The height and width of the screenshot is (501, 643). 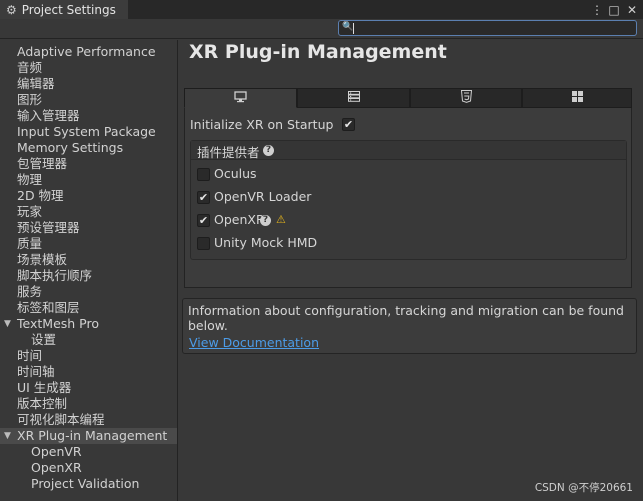 What do you see at coordinates (263, 196) in the screenshot?
I see `provider-label: OpenVR Loader` at bounding box center [263, 196].